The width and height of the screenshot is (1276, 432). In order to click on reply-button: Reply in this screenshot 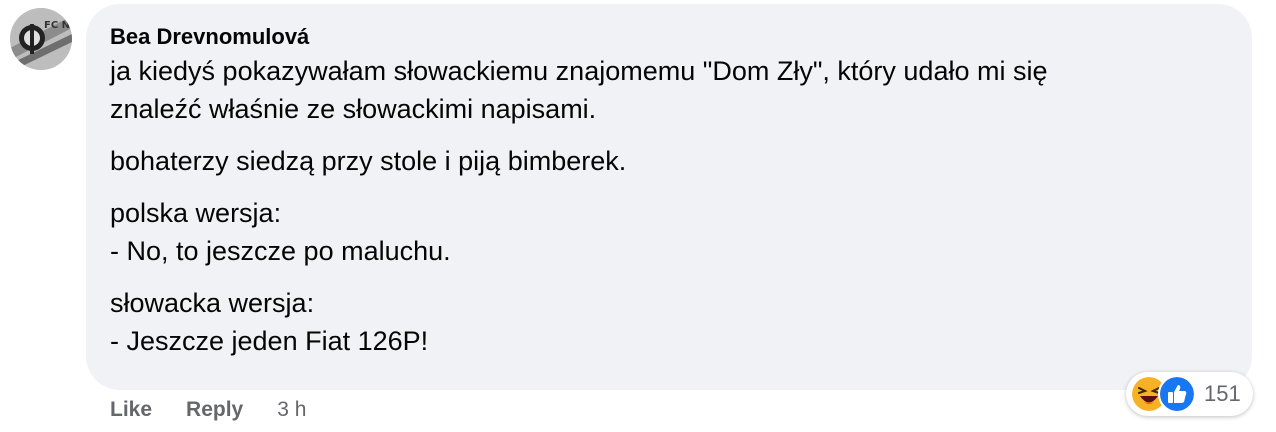, I will do `click(214, 410)`.